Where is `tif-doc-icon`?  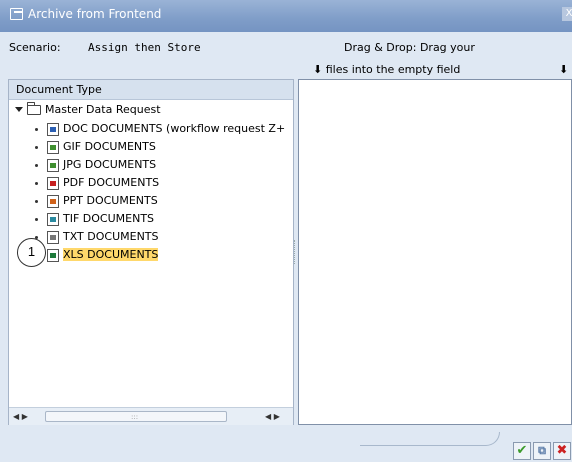 tif-doc-icon is located at coordinates (53, 219).